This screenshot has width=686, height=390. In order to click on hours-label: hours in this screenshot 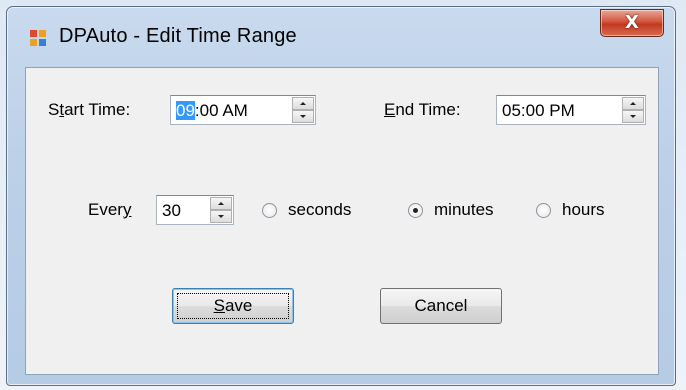, I will do `click(583, 210)`.